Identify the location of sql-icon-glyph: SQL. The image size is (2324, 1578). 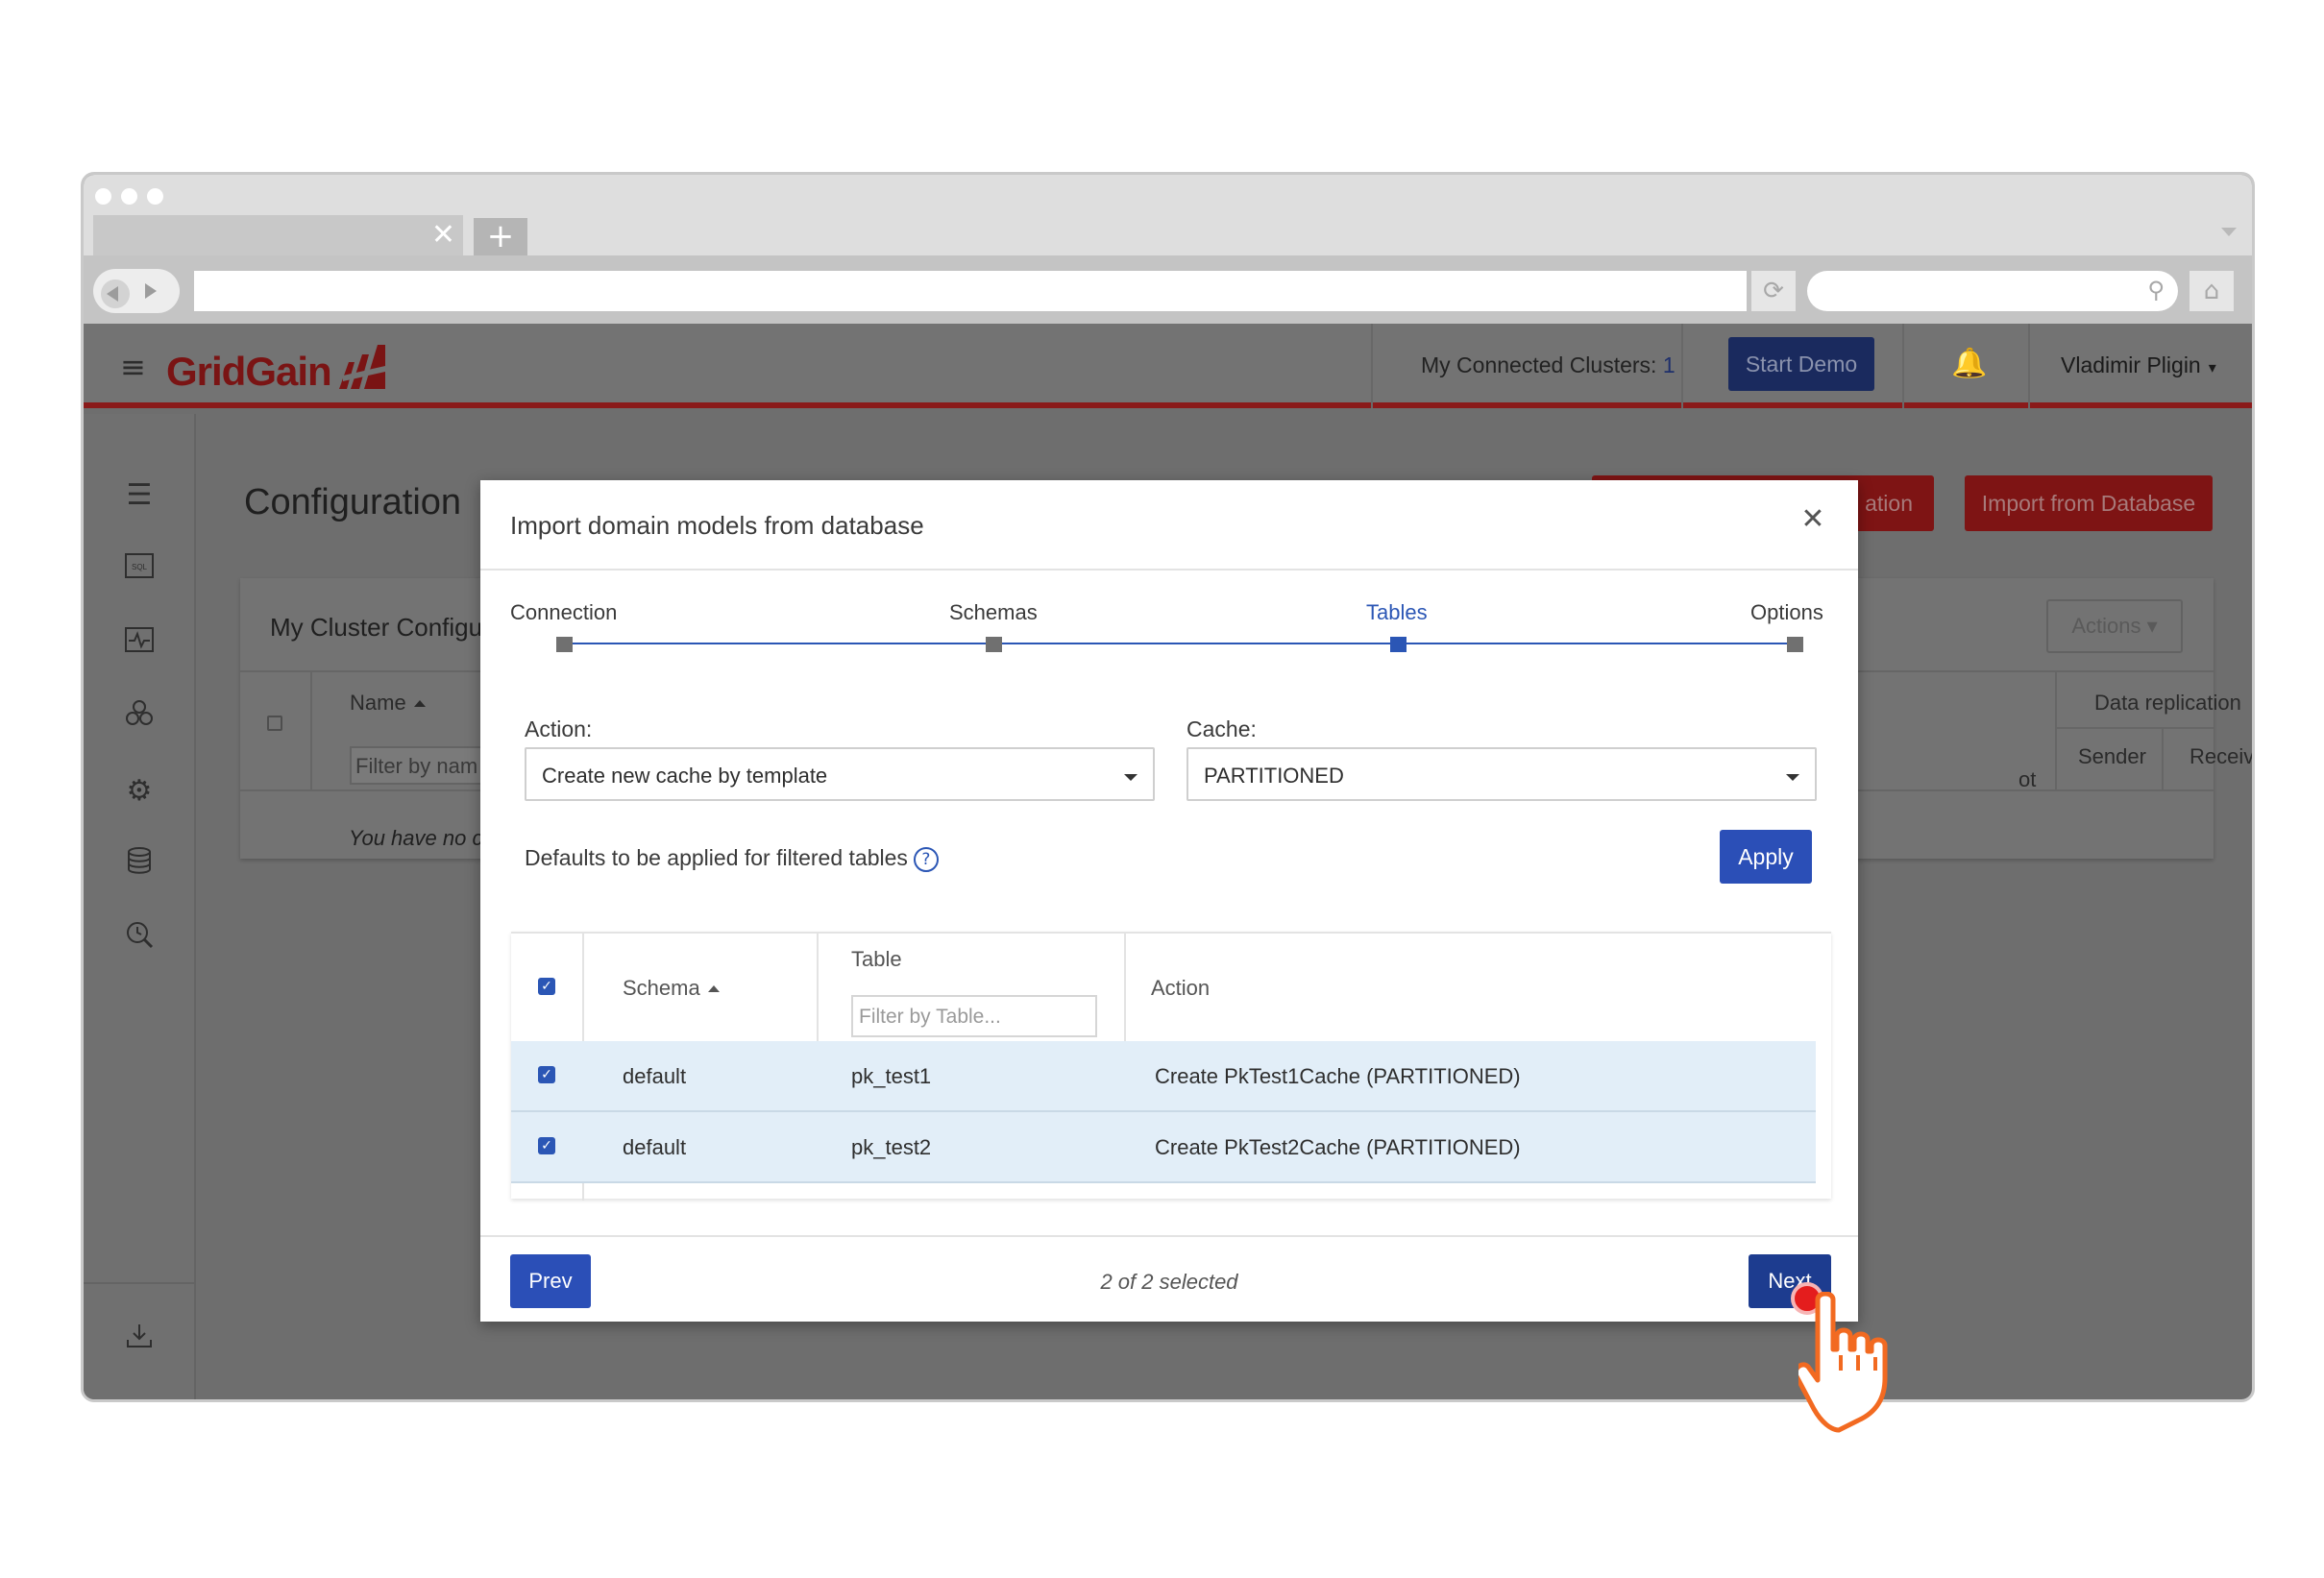
(139, 565).